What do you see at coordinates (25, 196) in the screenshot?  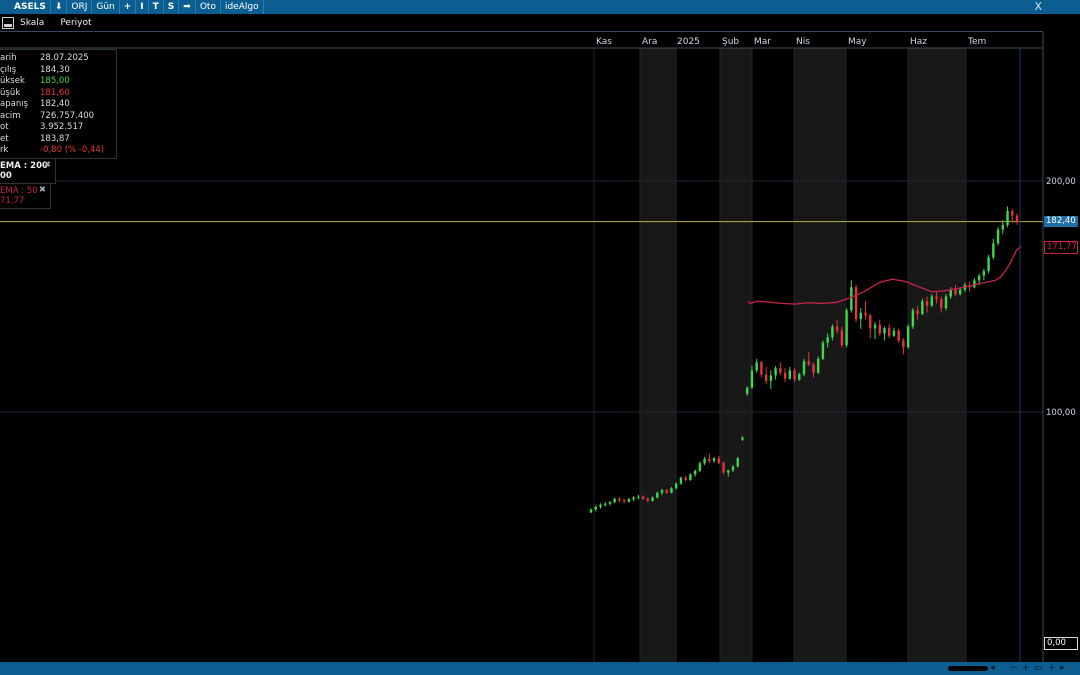 I see `ema-50-legend: EMA : 50 71,77 ✖` at bounding box center [25, 196].